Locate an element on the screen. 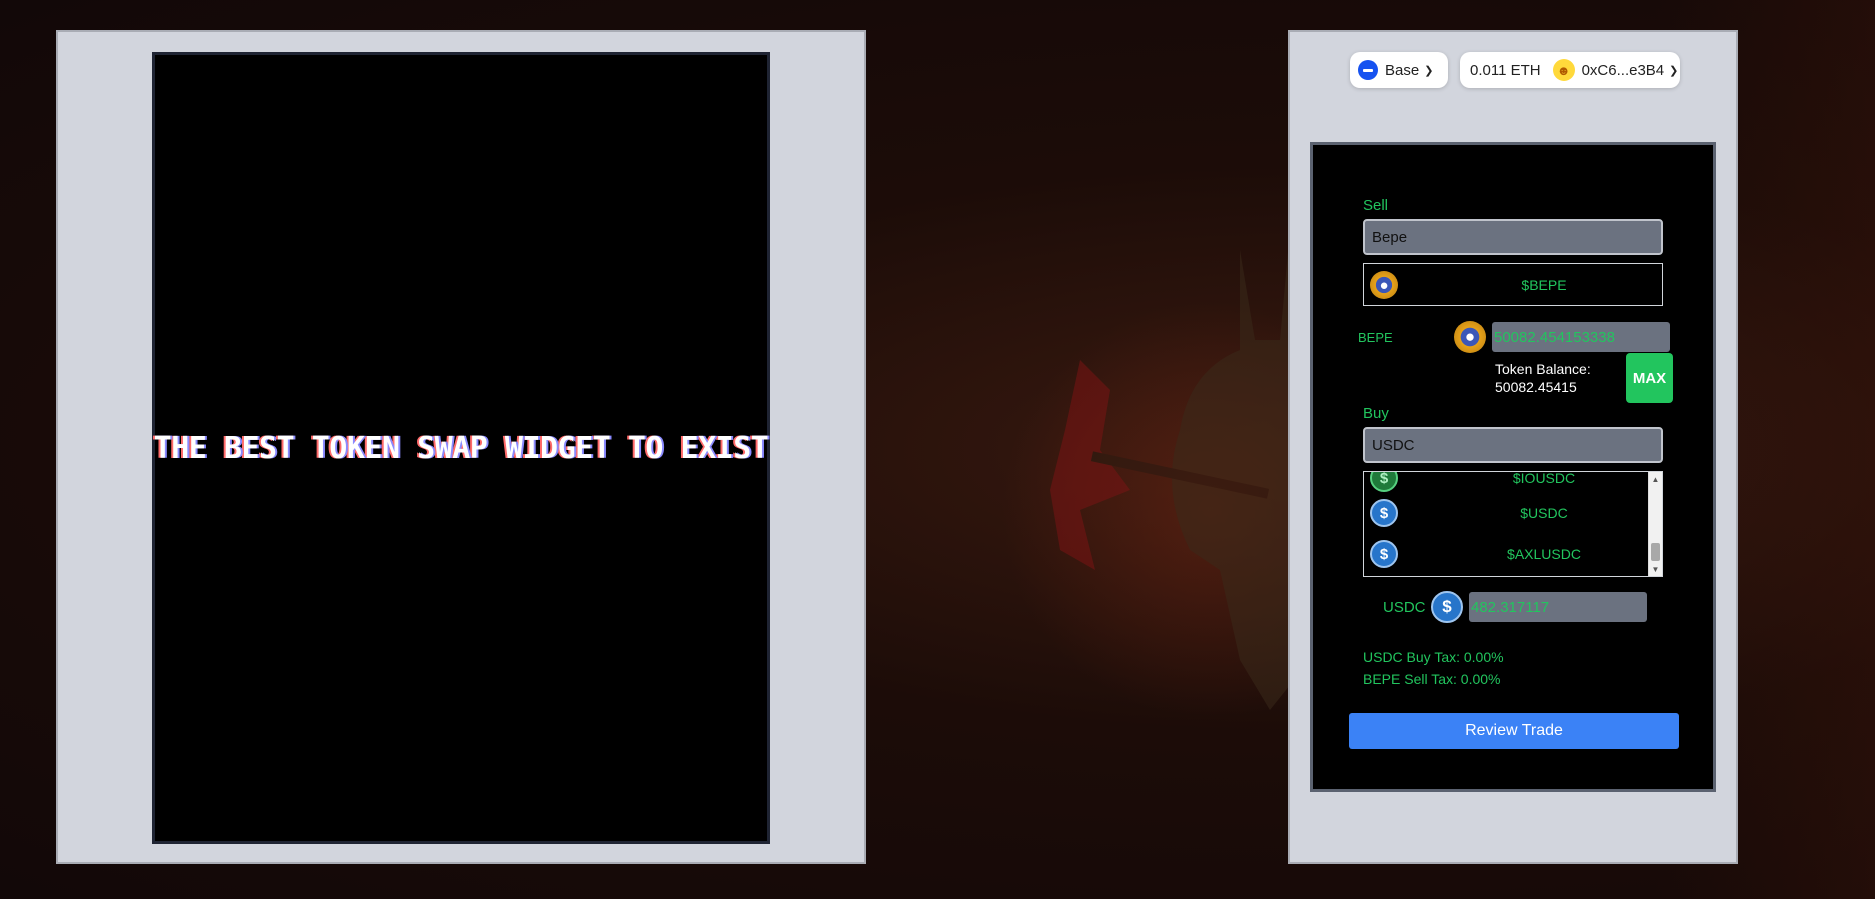  iousdc-token-icon: $ is located at coordinates (1384, 482).